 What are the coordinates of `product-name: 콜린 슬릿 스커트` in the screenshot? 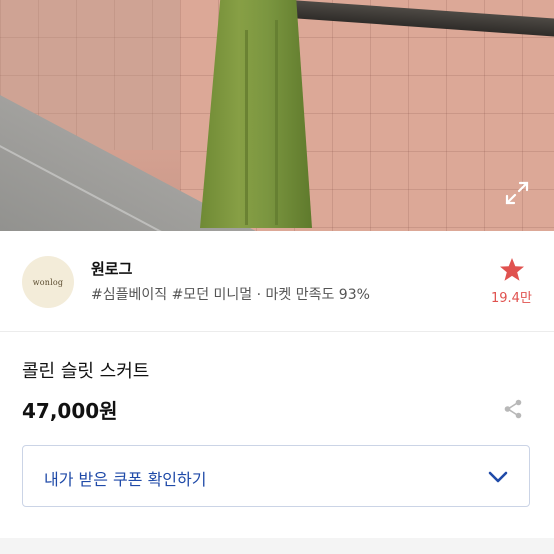 It's located at (86, 371).